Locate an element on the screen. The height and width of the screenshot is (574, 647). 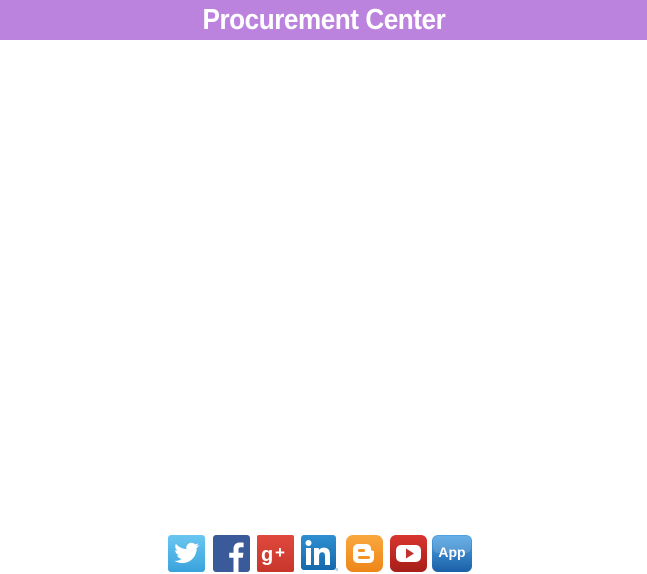
youtube-button is located at coordinates (408, 553).